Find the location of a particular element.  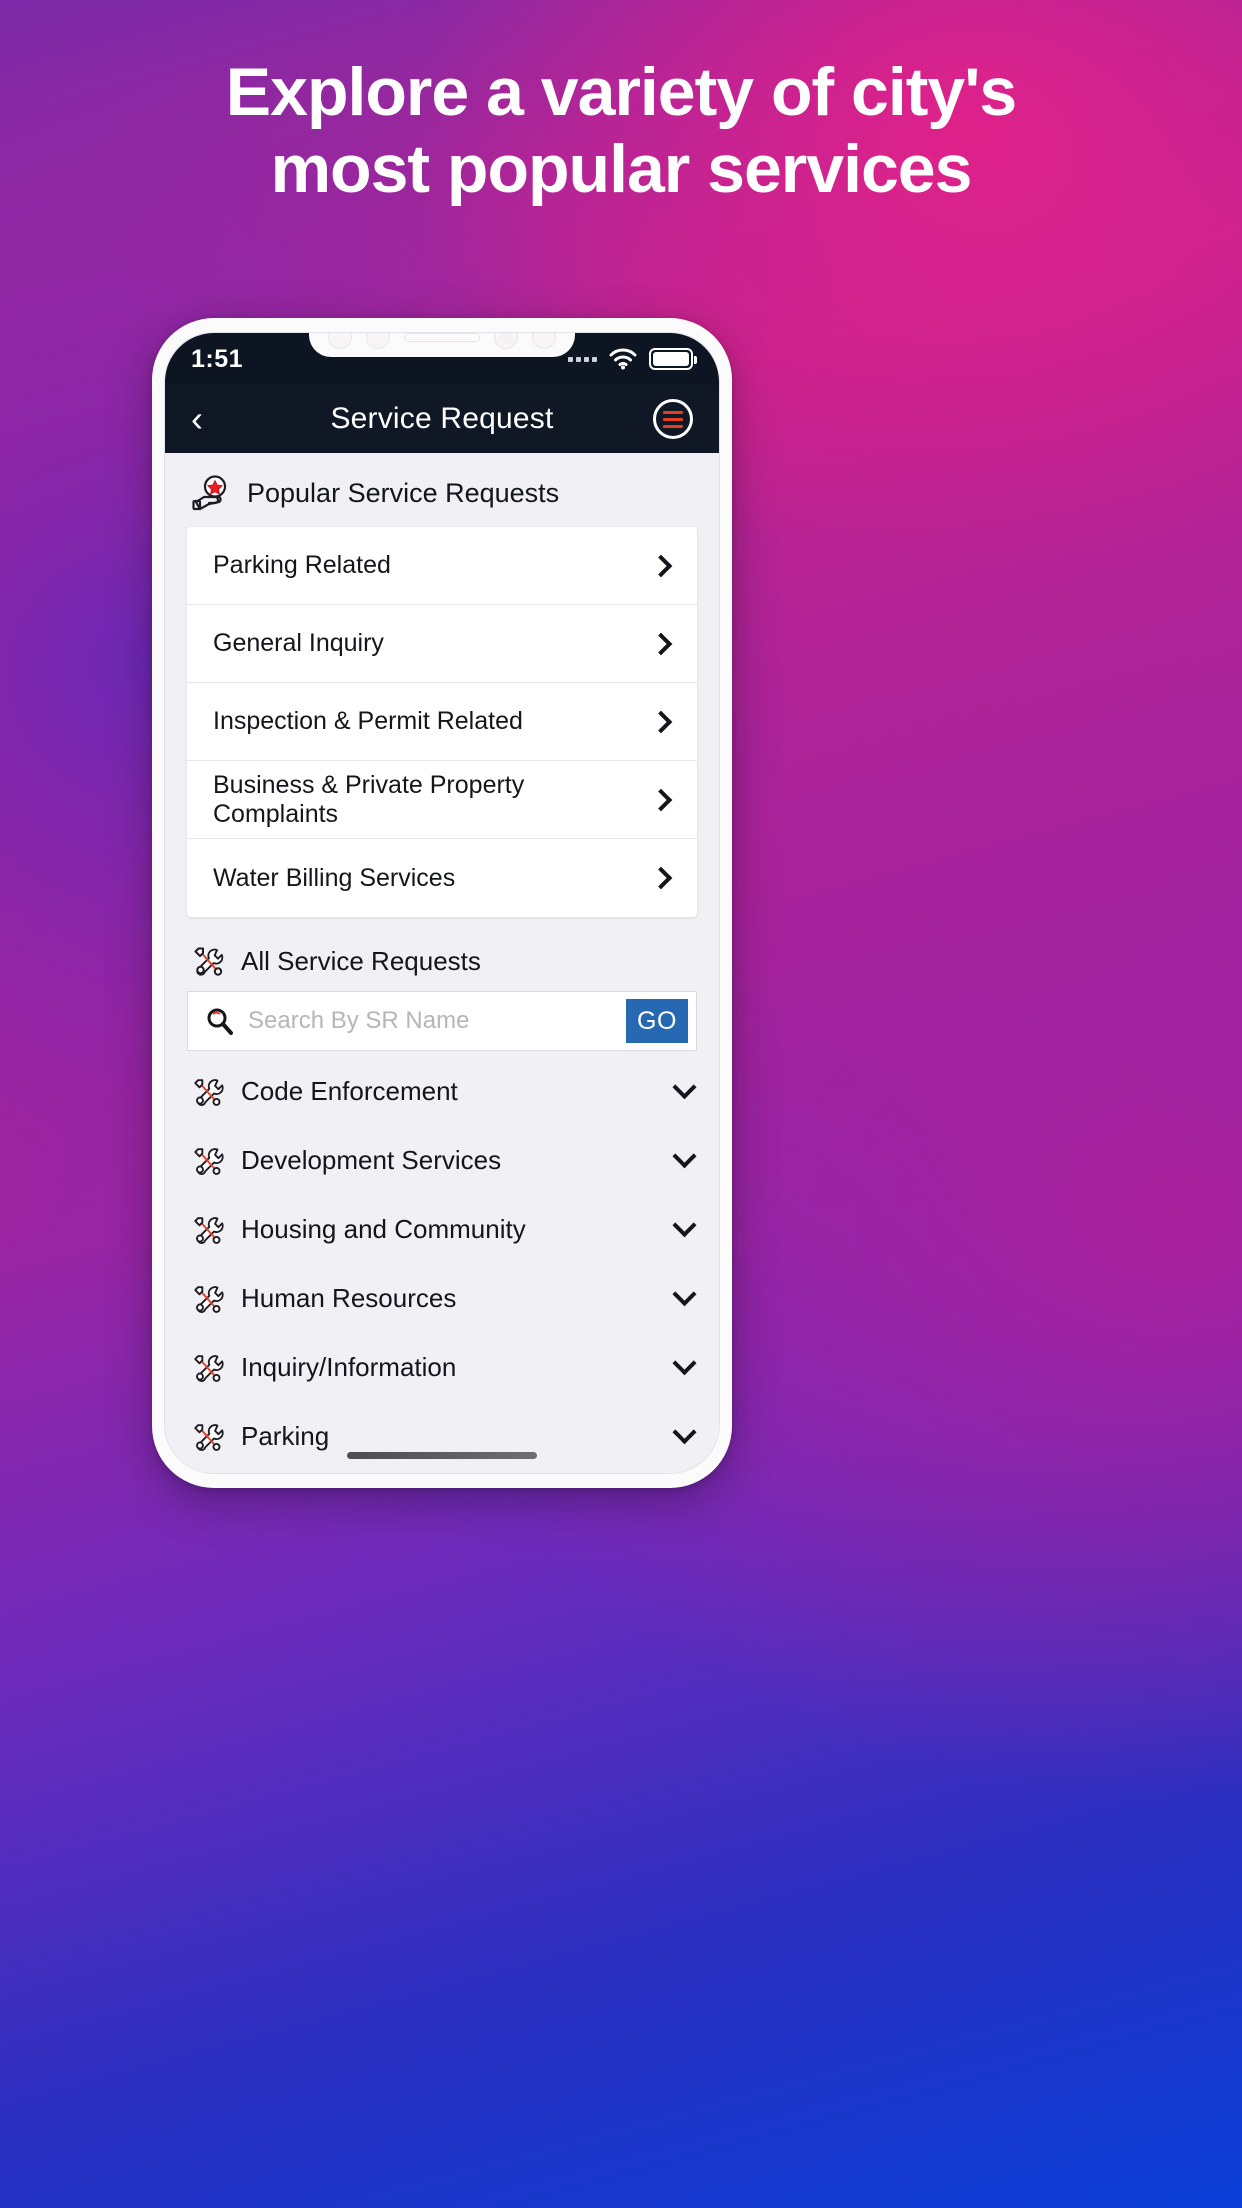

home-indicator is located at coordinates (442, 1455).